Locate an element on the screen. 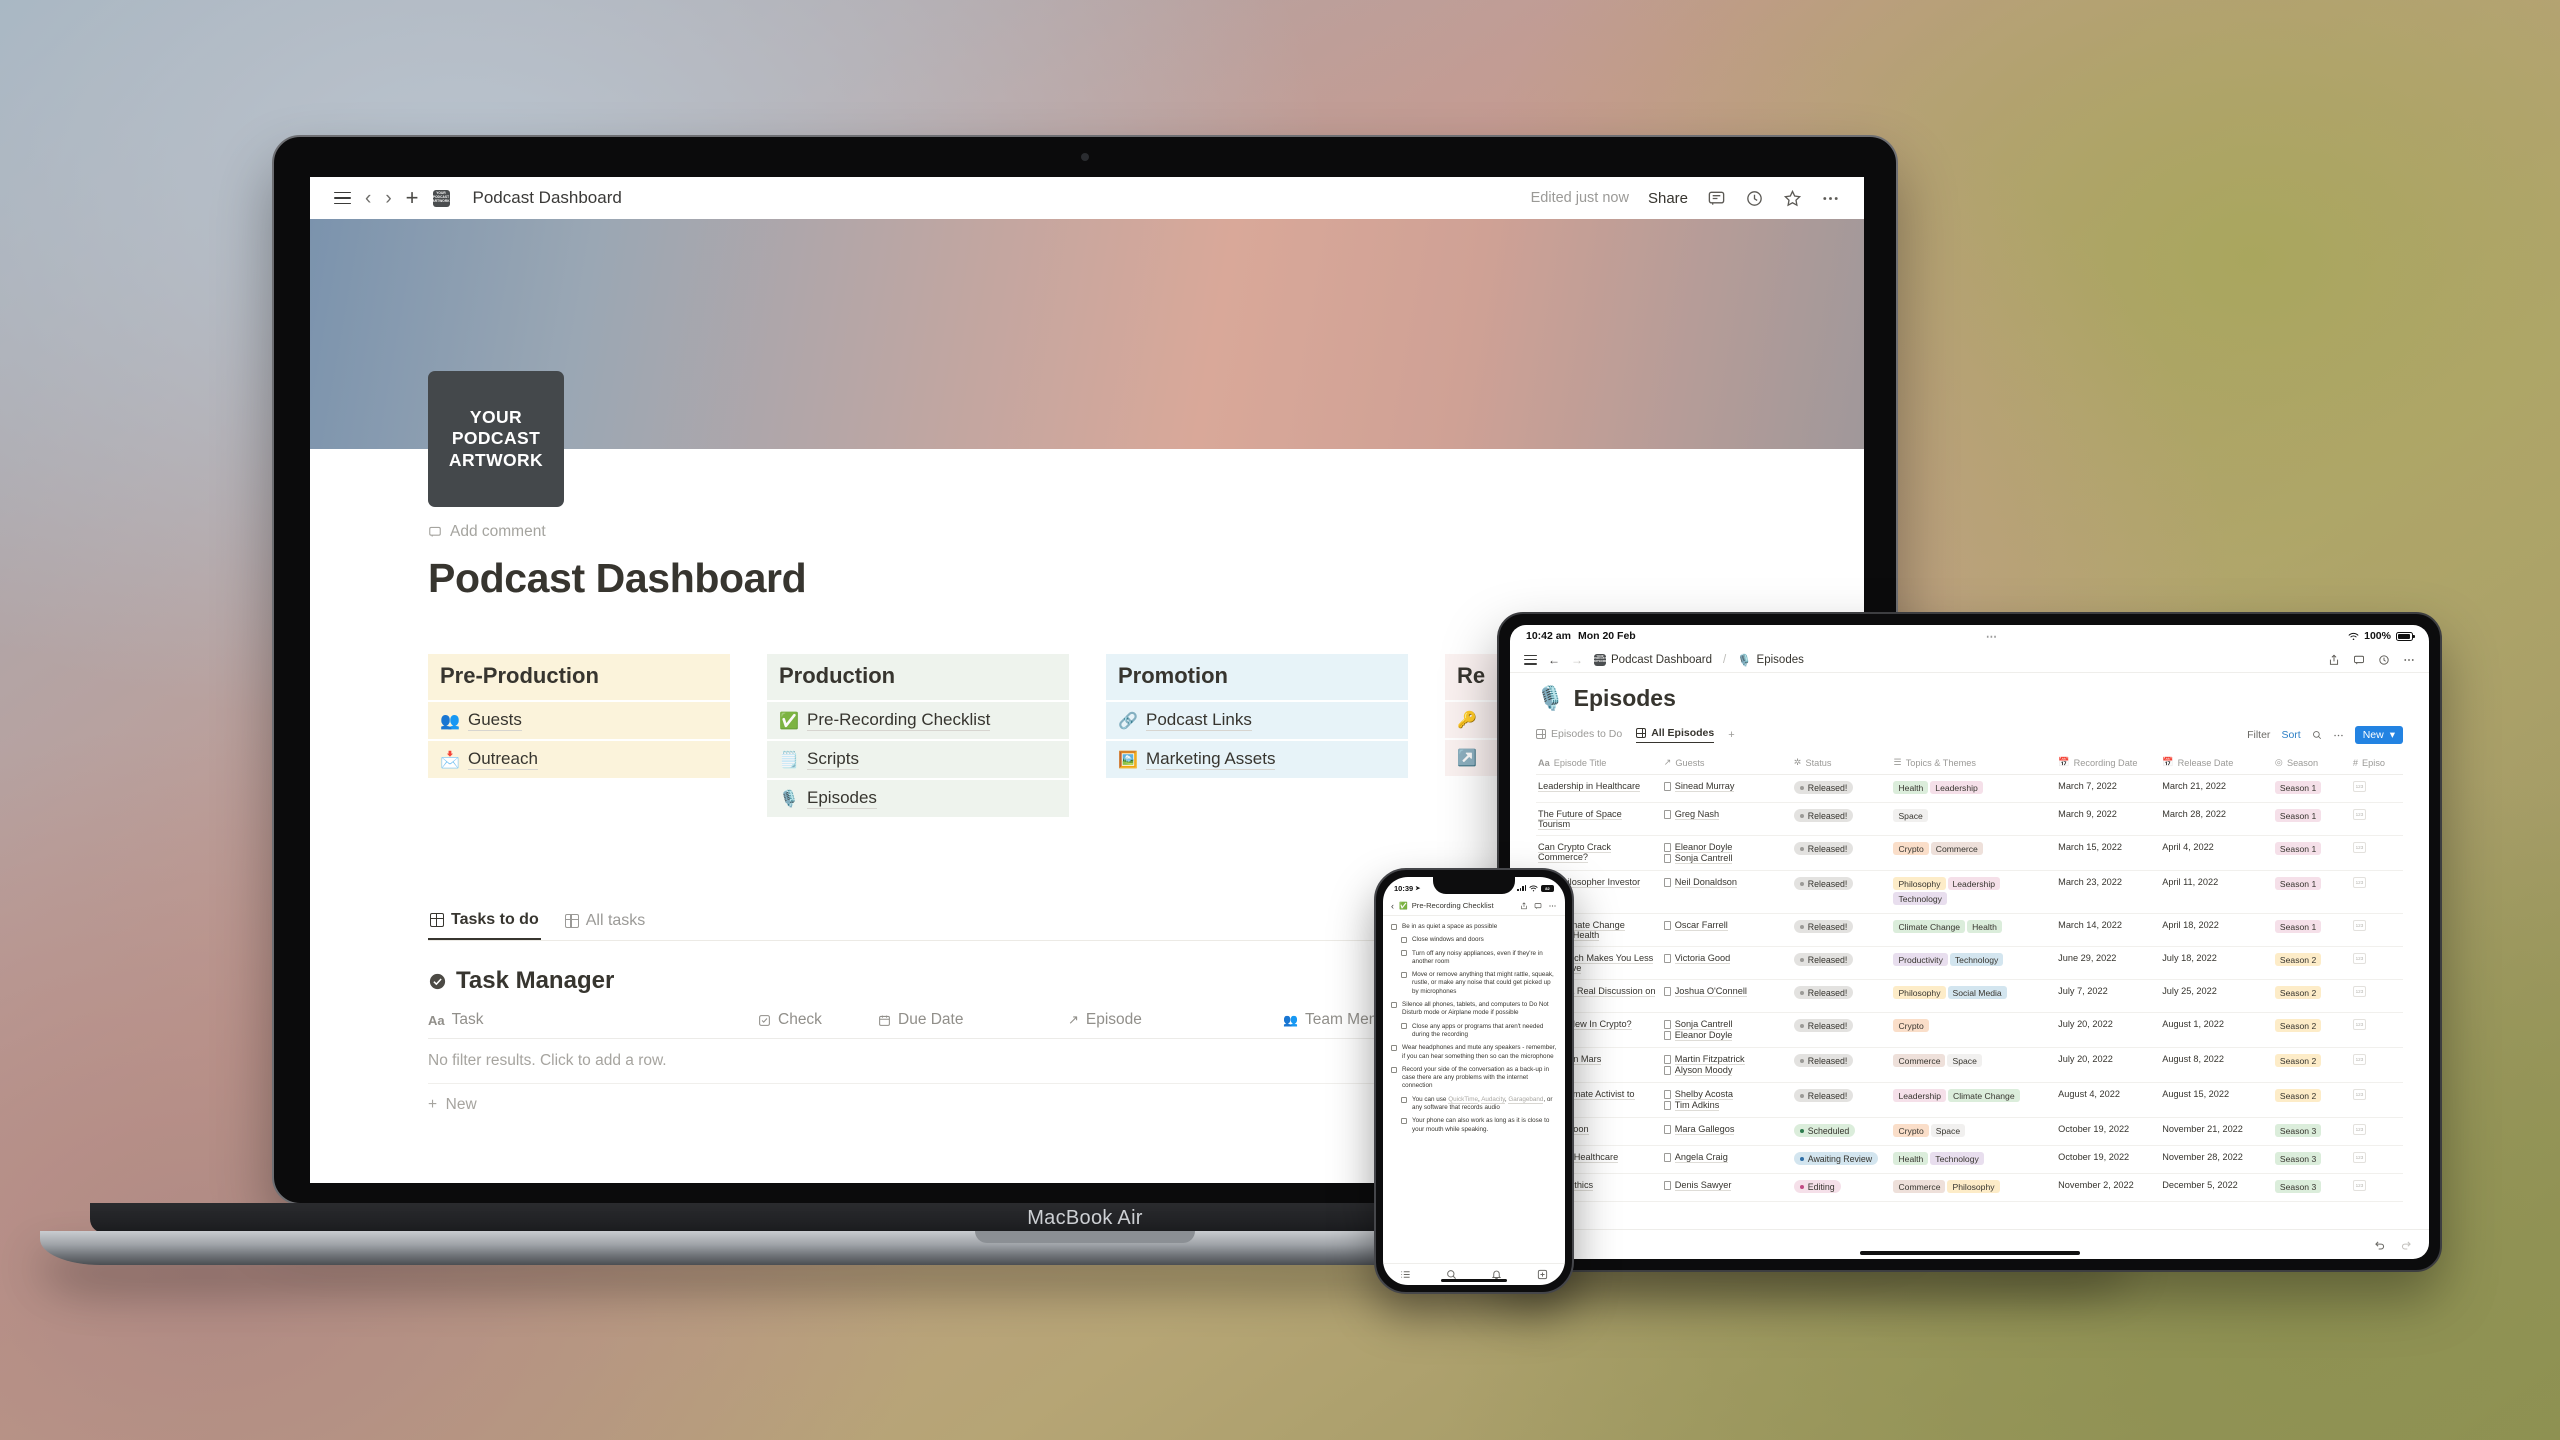  plus-box-icon is located at coordinates (1542, 1274).